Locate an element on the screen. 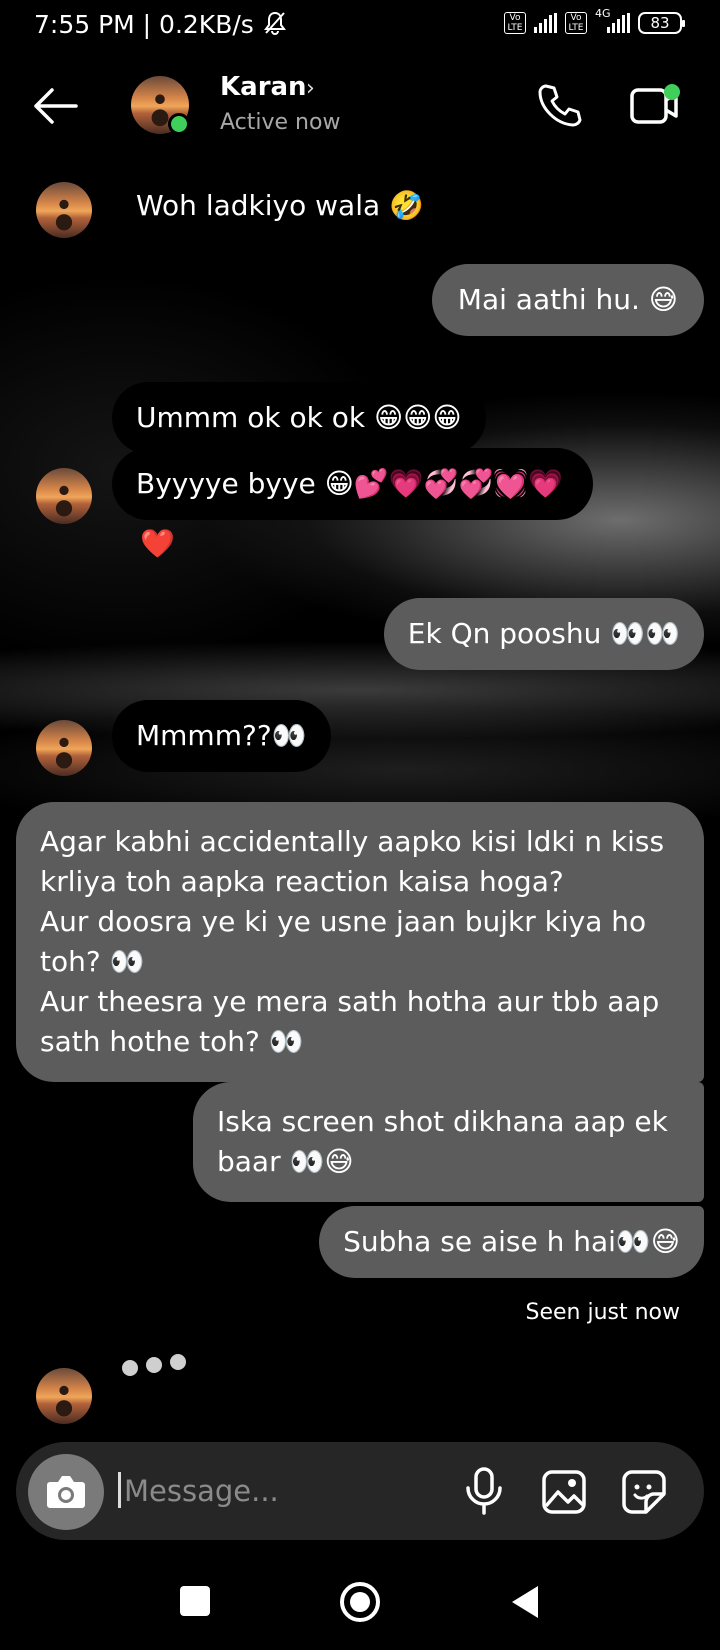  battery-icon: 83 is located at coordinates (661, 23).